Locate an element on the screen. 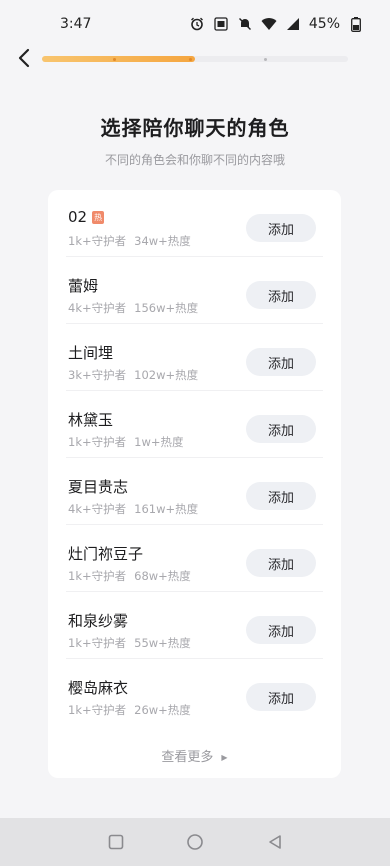 Image resolution: width=390 pixels, height=866 pixels. character-name: 土间埋 is located at coordinates (91, 353).